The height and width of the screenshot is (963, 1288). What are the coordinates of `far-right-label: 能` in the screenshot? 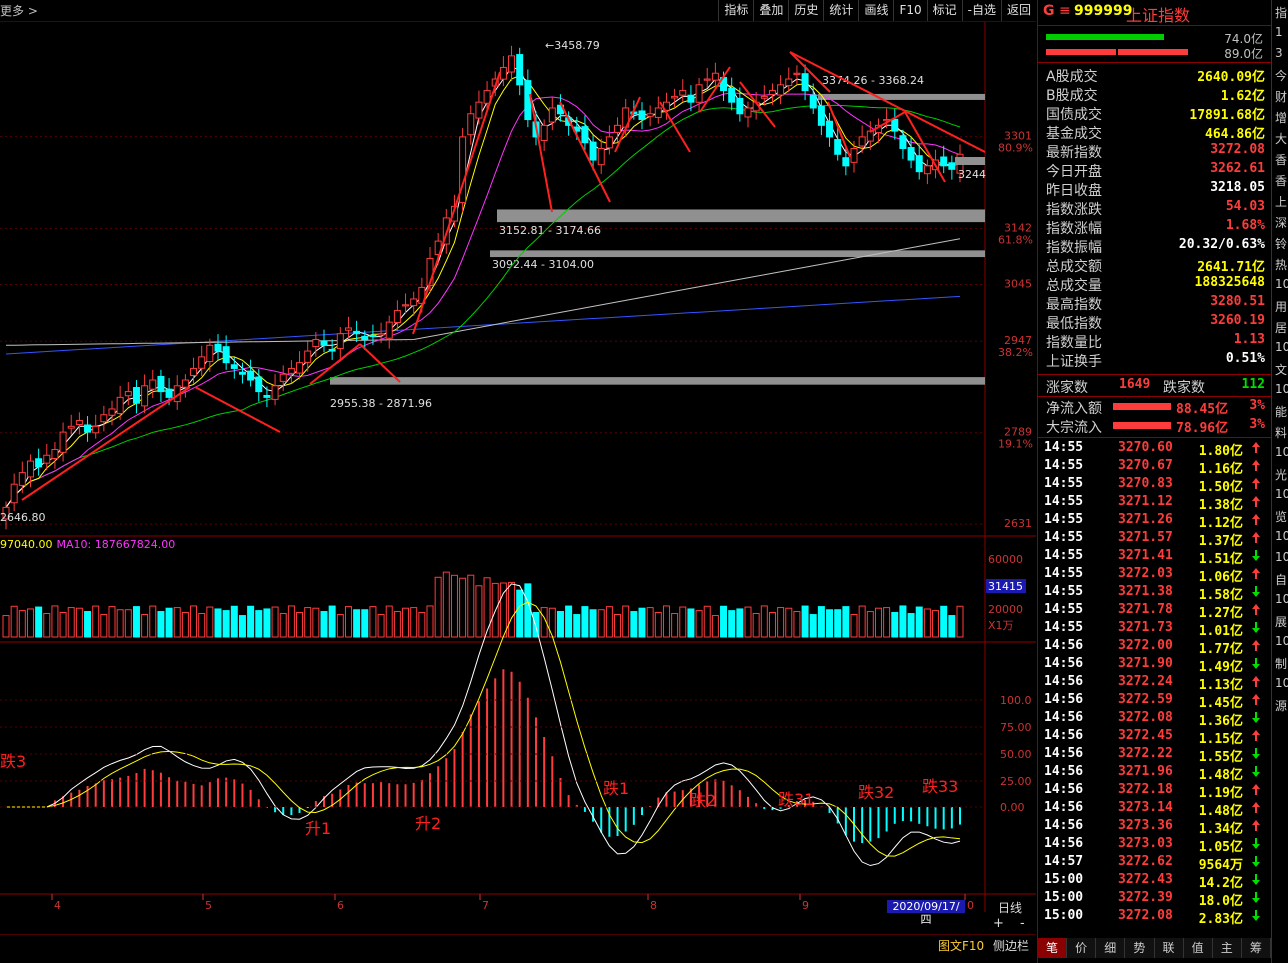 It's located at (1281, 411).